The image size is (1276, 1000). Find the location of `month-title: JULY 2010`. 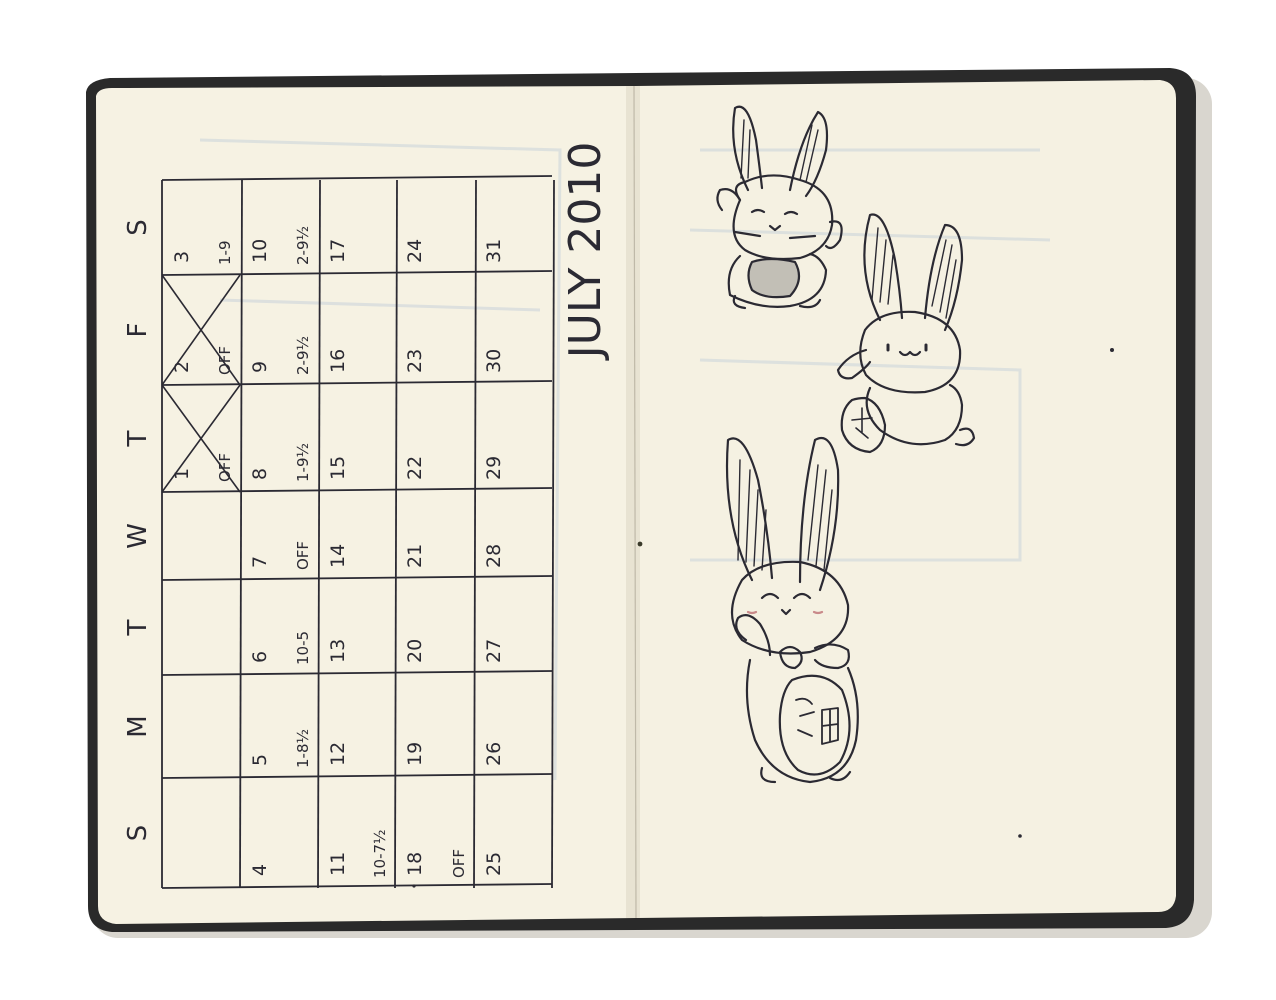

month-title: JULY 2010 is located at coordinates (585, 252).